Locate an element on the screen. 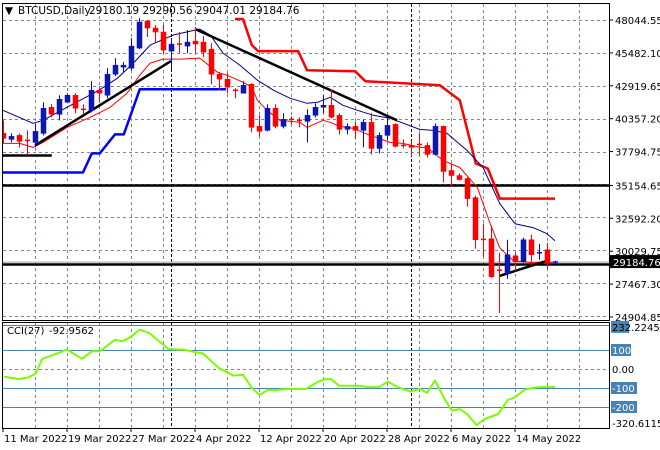 The image size is (660, 450). price-tick-label: 45482.10 is located at coordinates (637, 54).